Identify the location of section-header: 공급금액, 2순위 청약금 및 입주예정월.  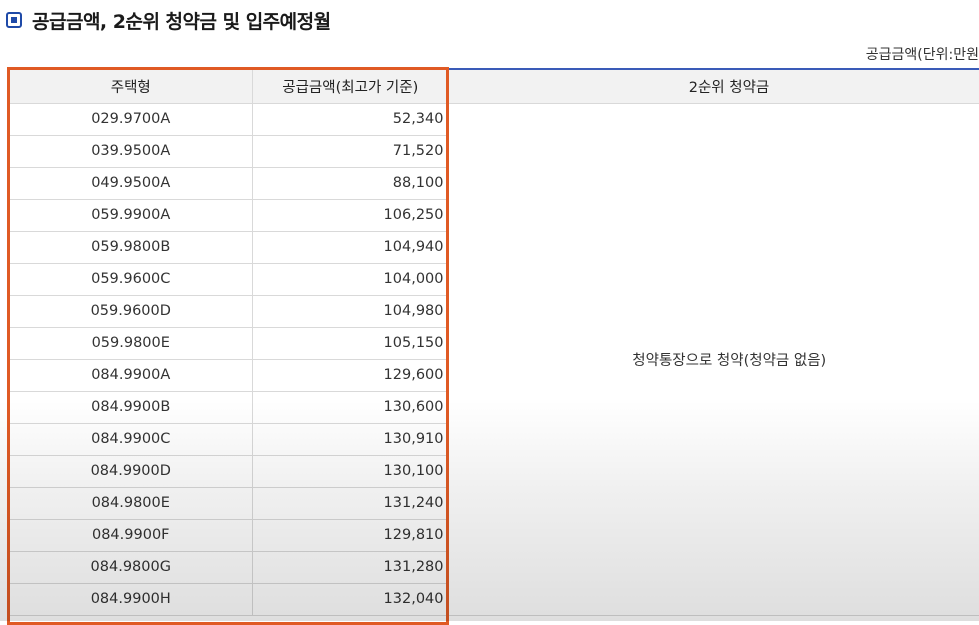
(168, 20).